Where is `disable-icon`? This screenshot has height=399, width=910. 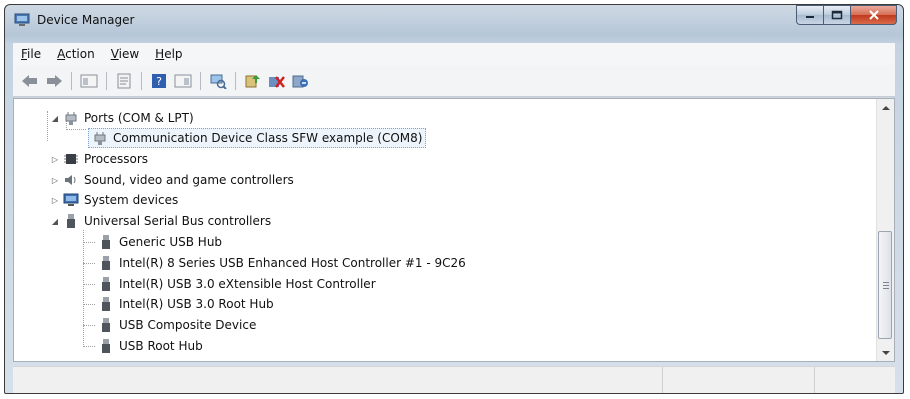
disable-icon is located at coordinates (300, 81).